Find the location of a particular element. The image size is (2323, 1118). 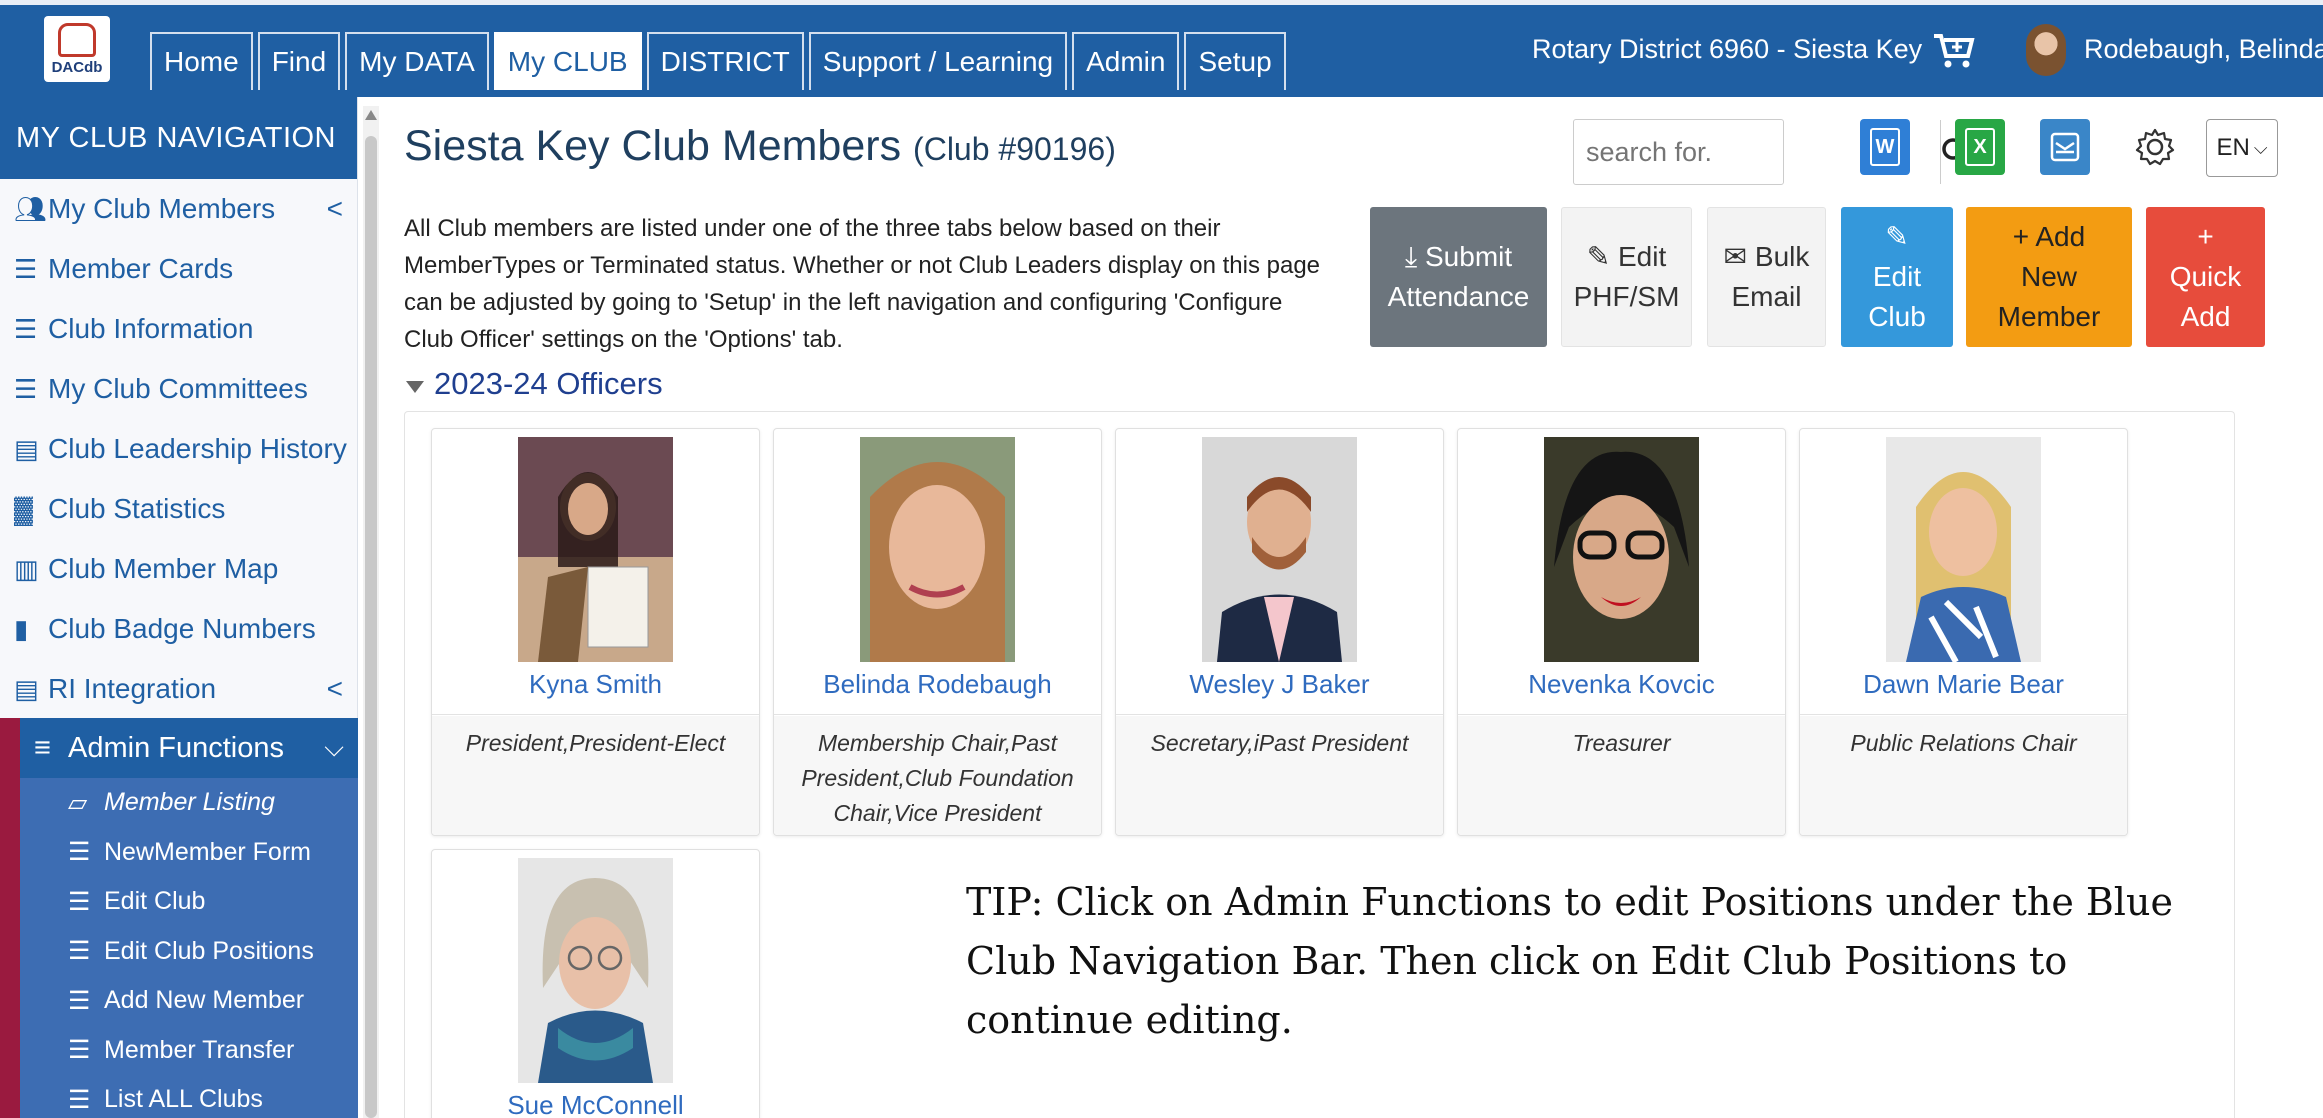

add-new-member-button: + Add New Member is located at coordinates (2049, 277).